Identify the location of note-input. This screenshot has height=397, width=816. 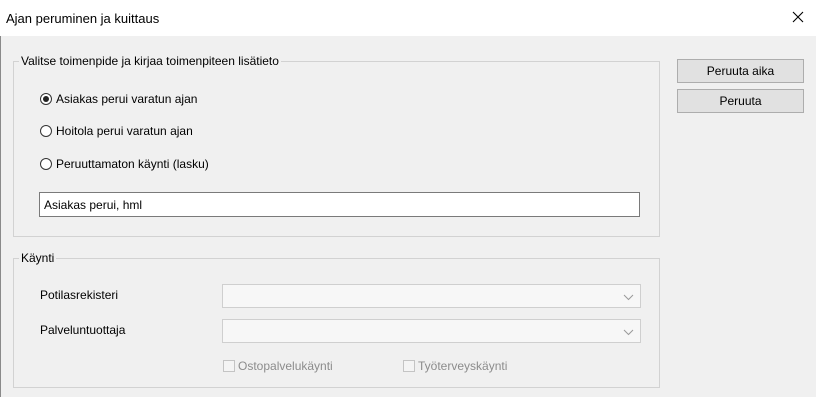
(339, 204).